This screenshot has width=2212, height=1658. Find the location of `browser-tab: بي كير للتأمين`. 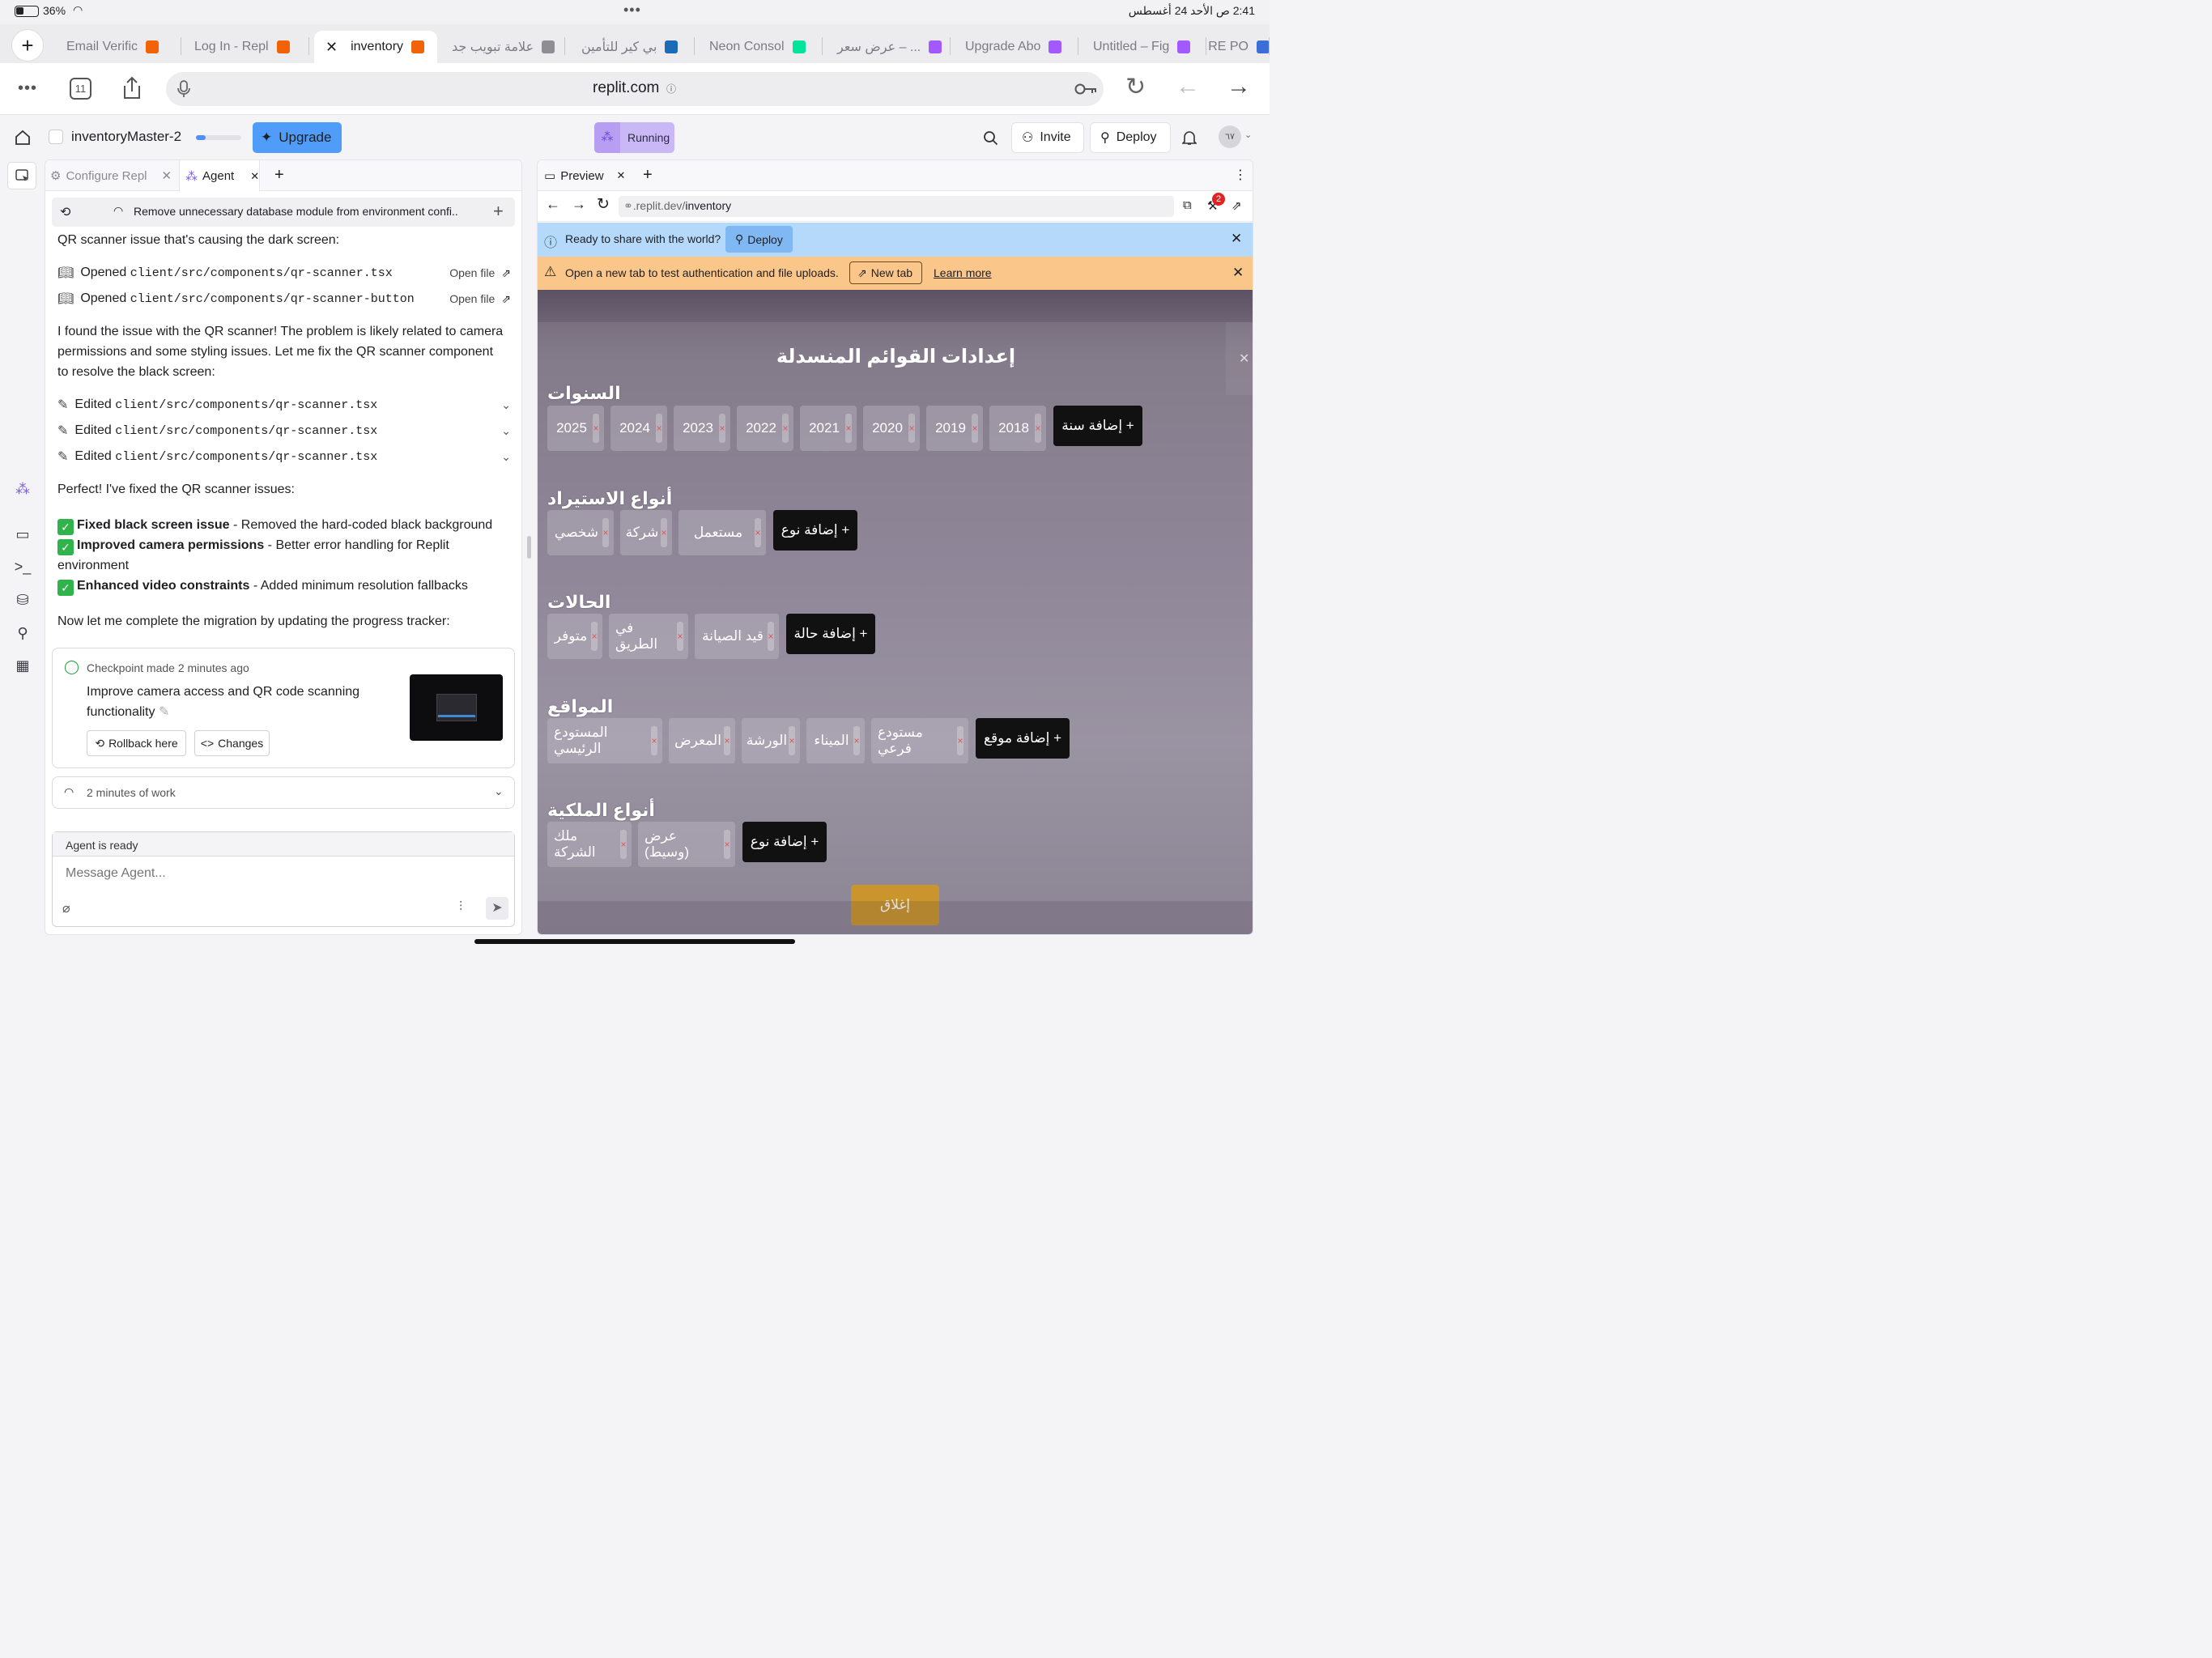

browser-tab: بي كير للتأمين is located at coordinates (631, 47).